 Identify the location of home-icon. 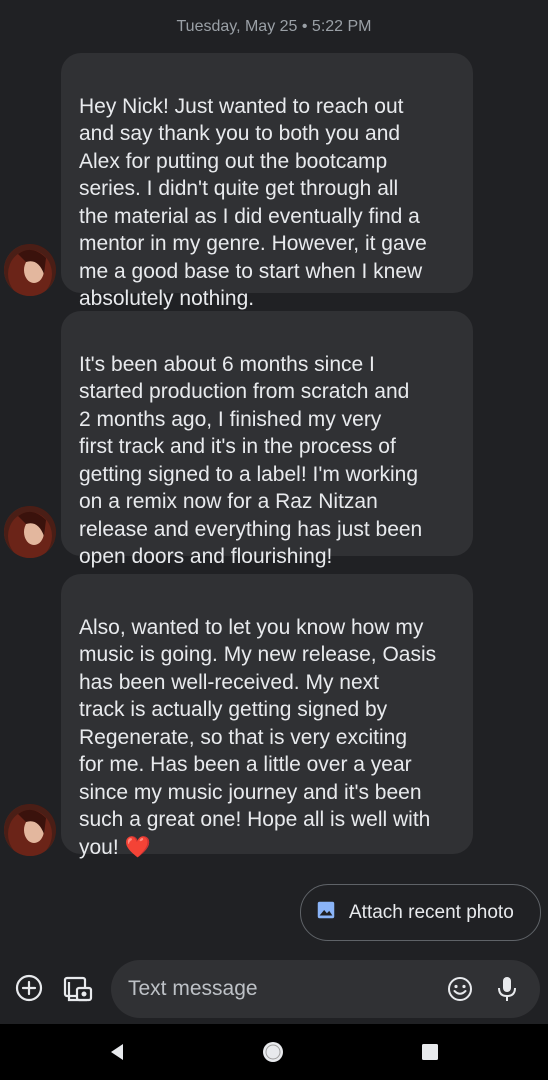
(273, 1052).